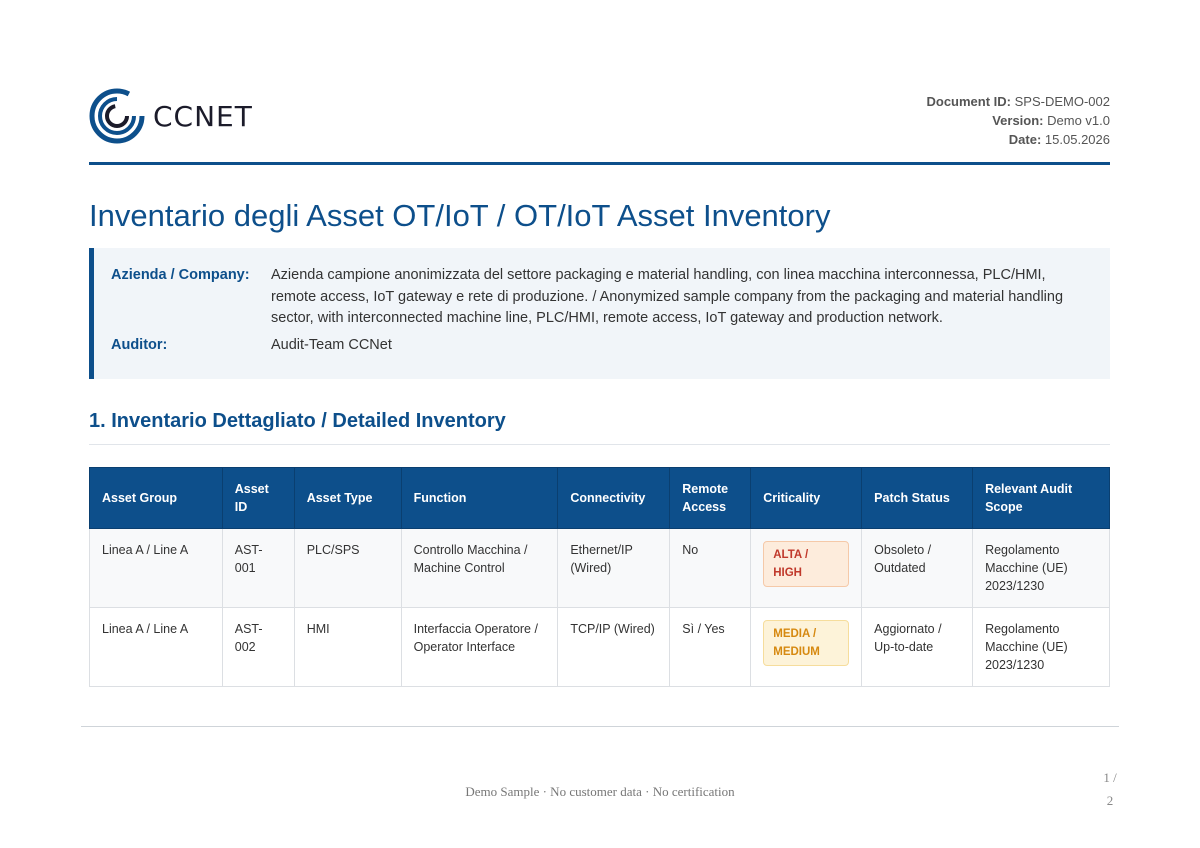  I want to click on cell-connectivity: Ethernet/IP (Wired), so click(614, 568).